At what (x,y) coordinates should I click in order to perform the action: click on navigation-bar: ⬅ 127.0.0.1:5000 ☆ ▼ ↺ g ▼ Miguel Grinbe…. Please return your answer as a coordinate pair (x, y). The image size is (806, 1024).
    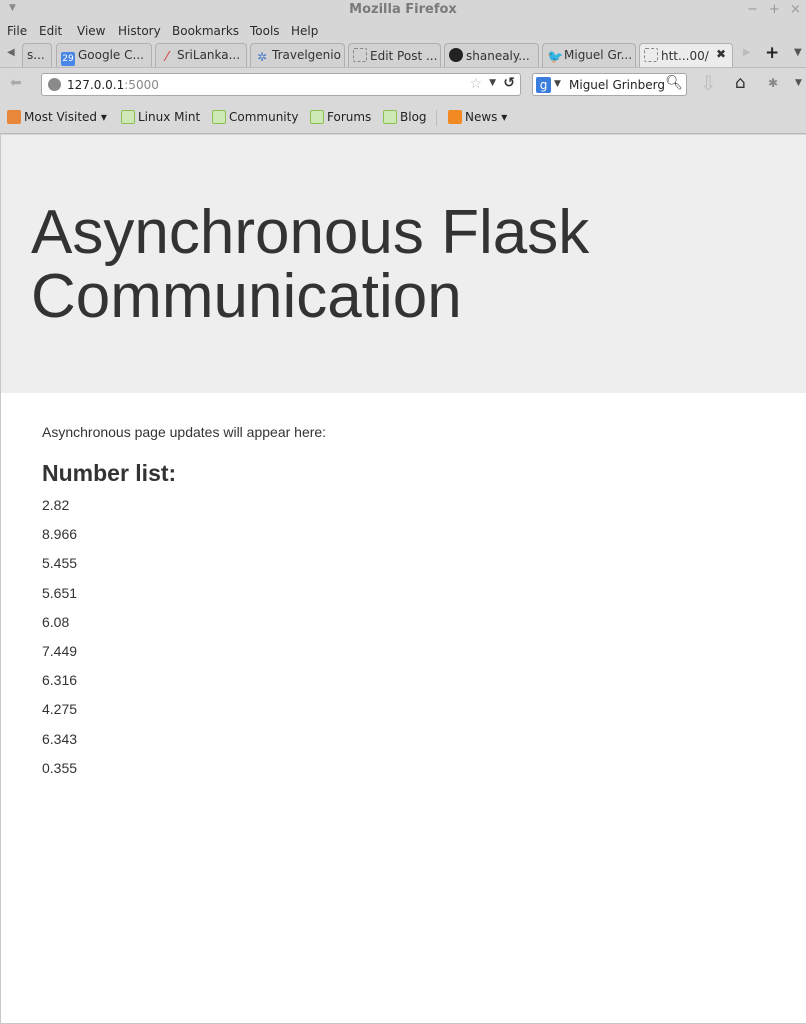
    Looking at the image, I should click on (403, 85).